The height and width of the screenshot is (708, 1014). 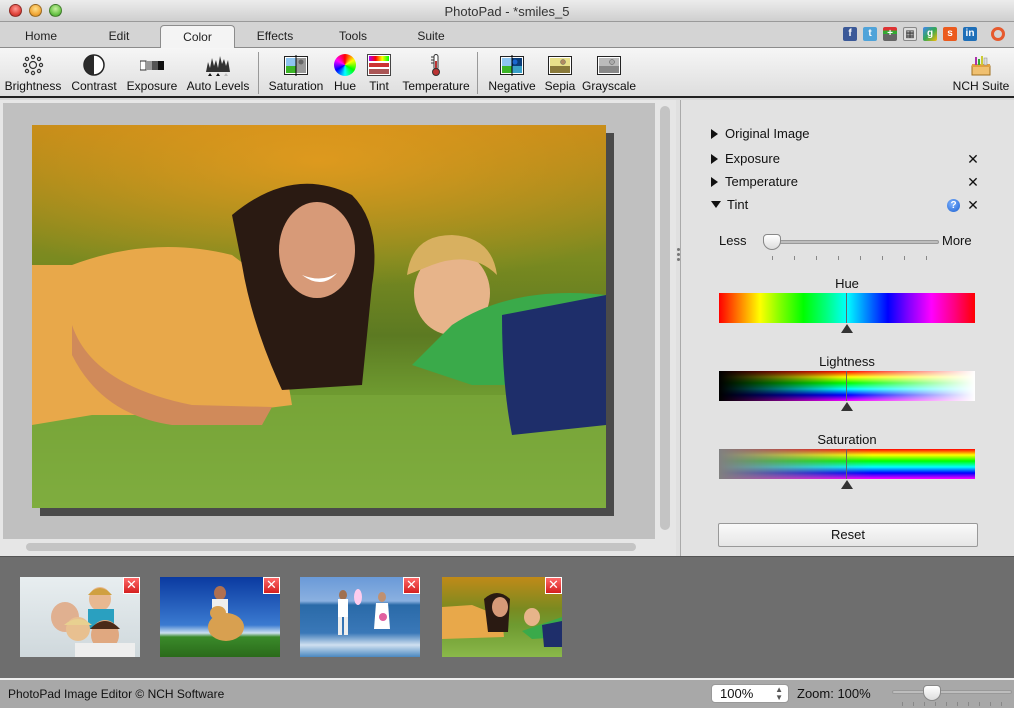 I want to click on lightness-label: Lightness, so click(x=847, y=361).